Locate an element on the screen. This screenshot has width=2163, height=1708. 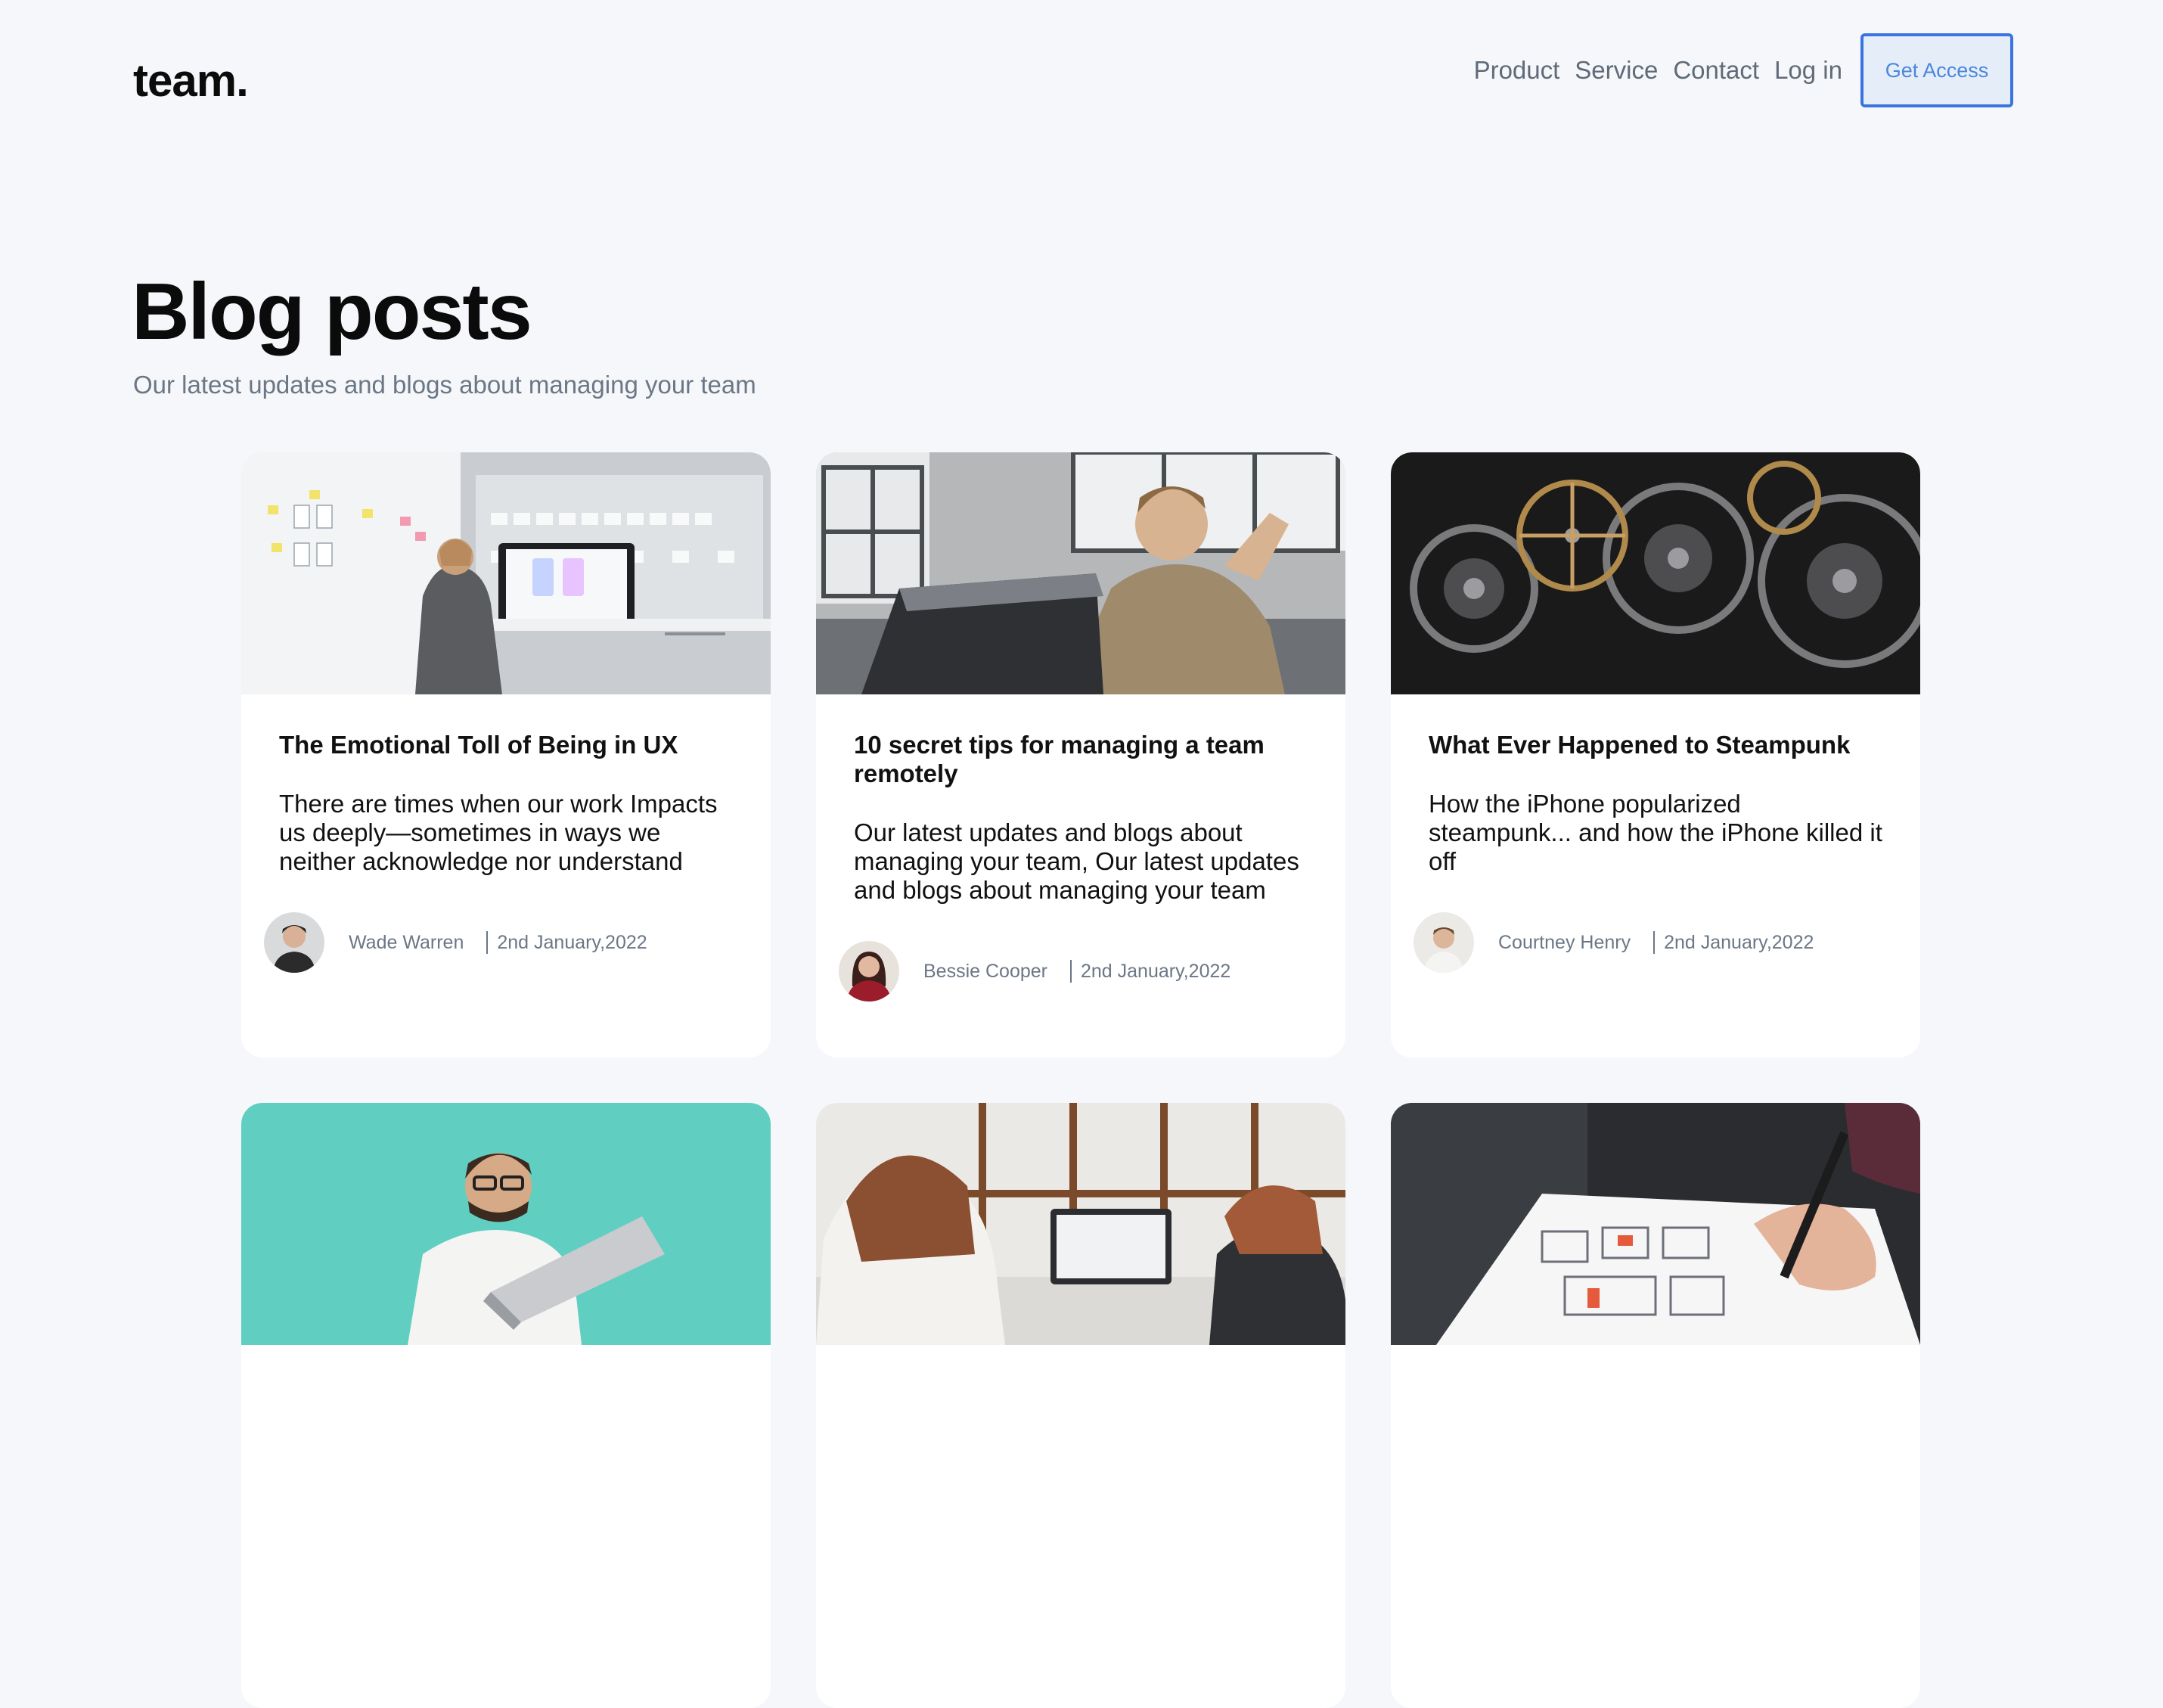
post-meta: Wade Warren 2nd January,2022 is located at coordinates (498, 942).